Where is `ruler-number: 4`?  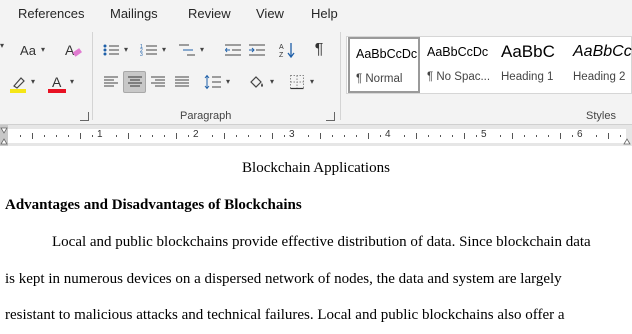
ruler-number: 4 is located at coordinates (388, 134).